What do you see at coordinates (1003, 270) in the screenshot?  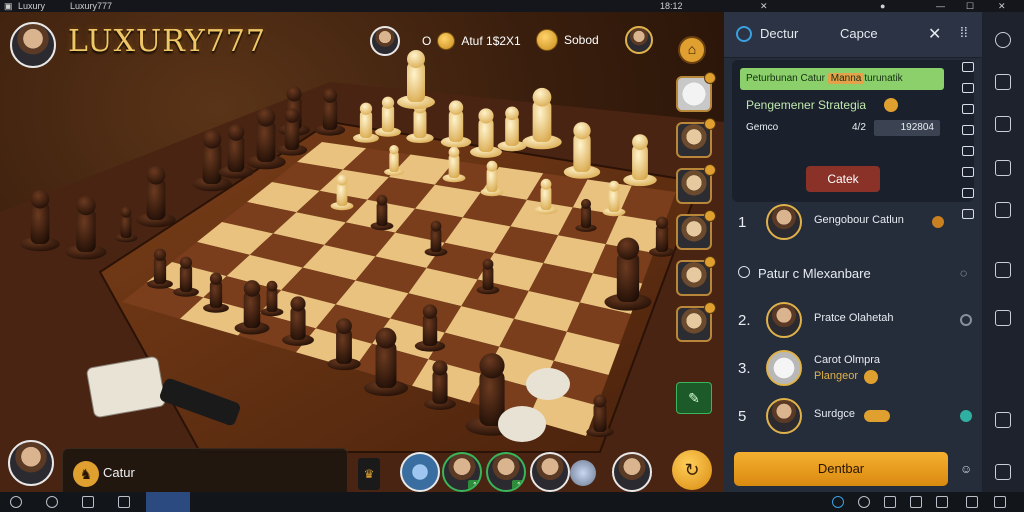 I see `window-icon` at bounding box center [1003, 270].